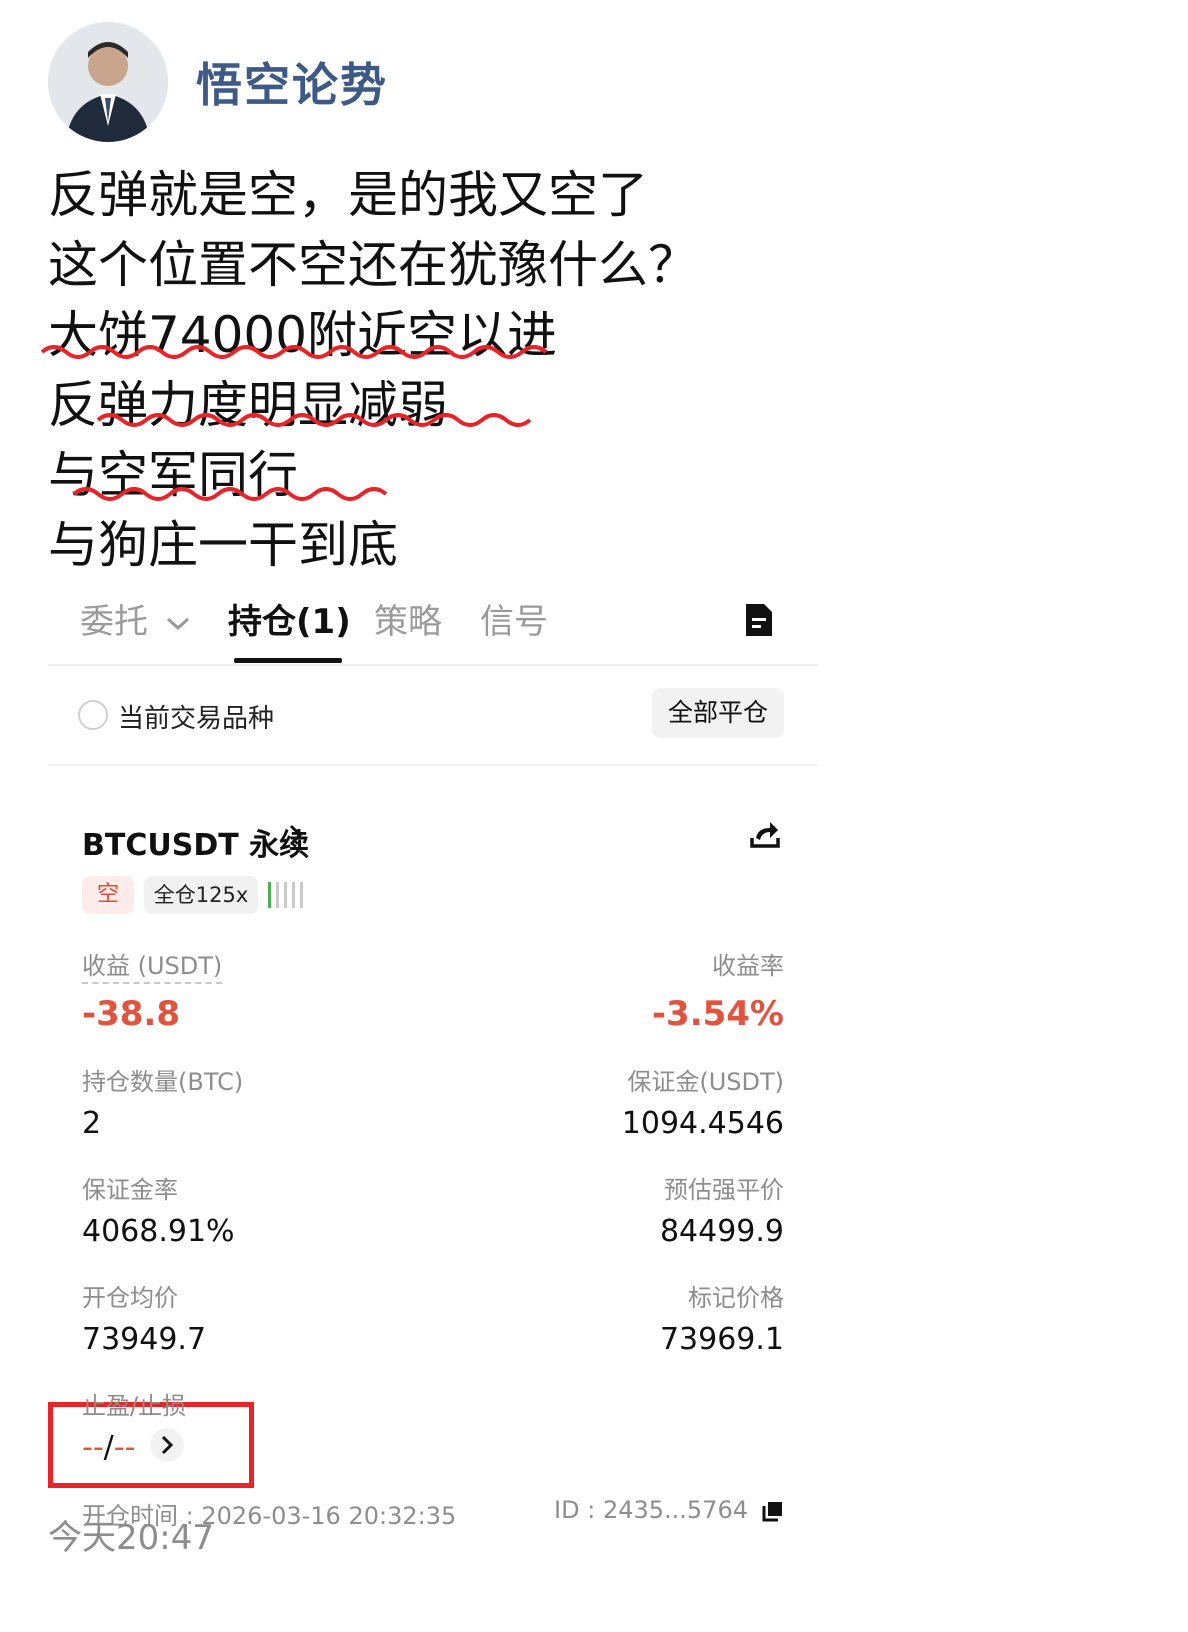 The height and width of the screenshot is (1632, 1188). What do you see at coordinates (718, 713) in the screenshot?
I see `close-all-button: 全部平仓` at bounding box center [718, 713].